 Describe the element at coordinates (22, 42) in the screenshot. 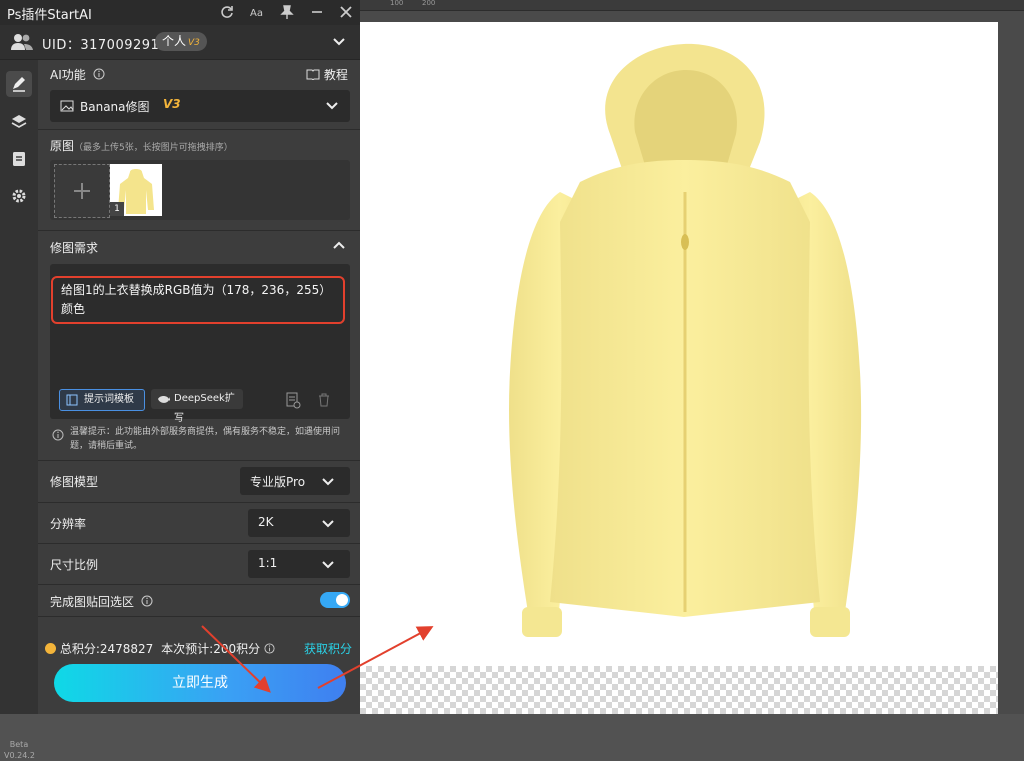

I see `users-icon` at that location.